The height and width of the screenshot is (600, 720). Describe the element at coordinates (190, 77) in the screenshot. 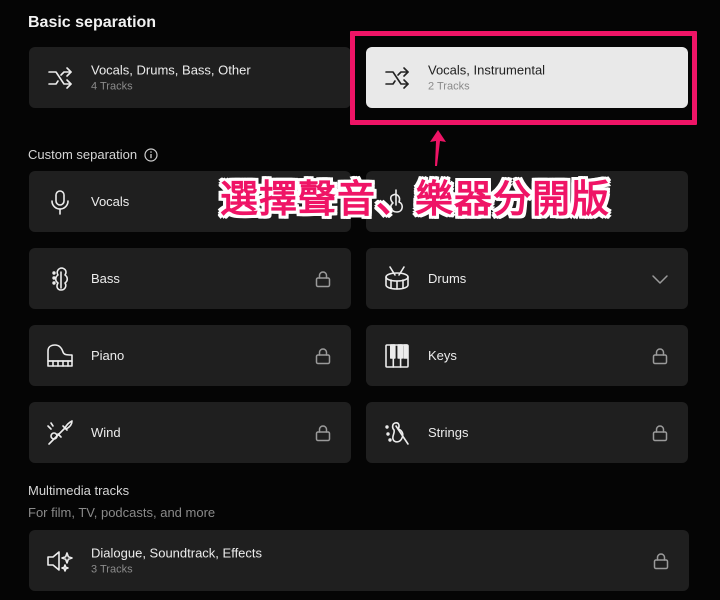

I see `option-vocals-drums-bass-other: Vocals, Drums, Bass, Other 4 Tracks` at that location.